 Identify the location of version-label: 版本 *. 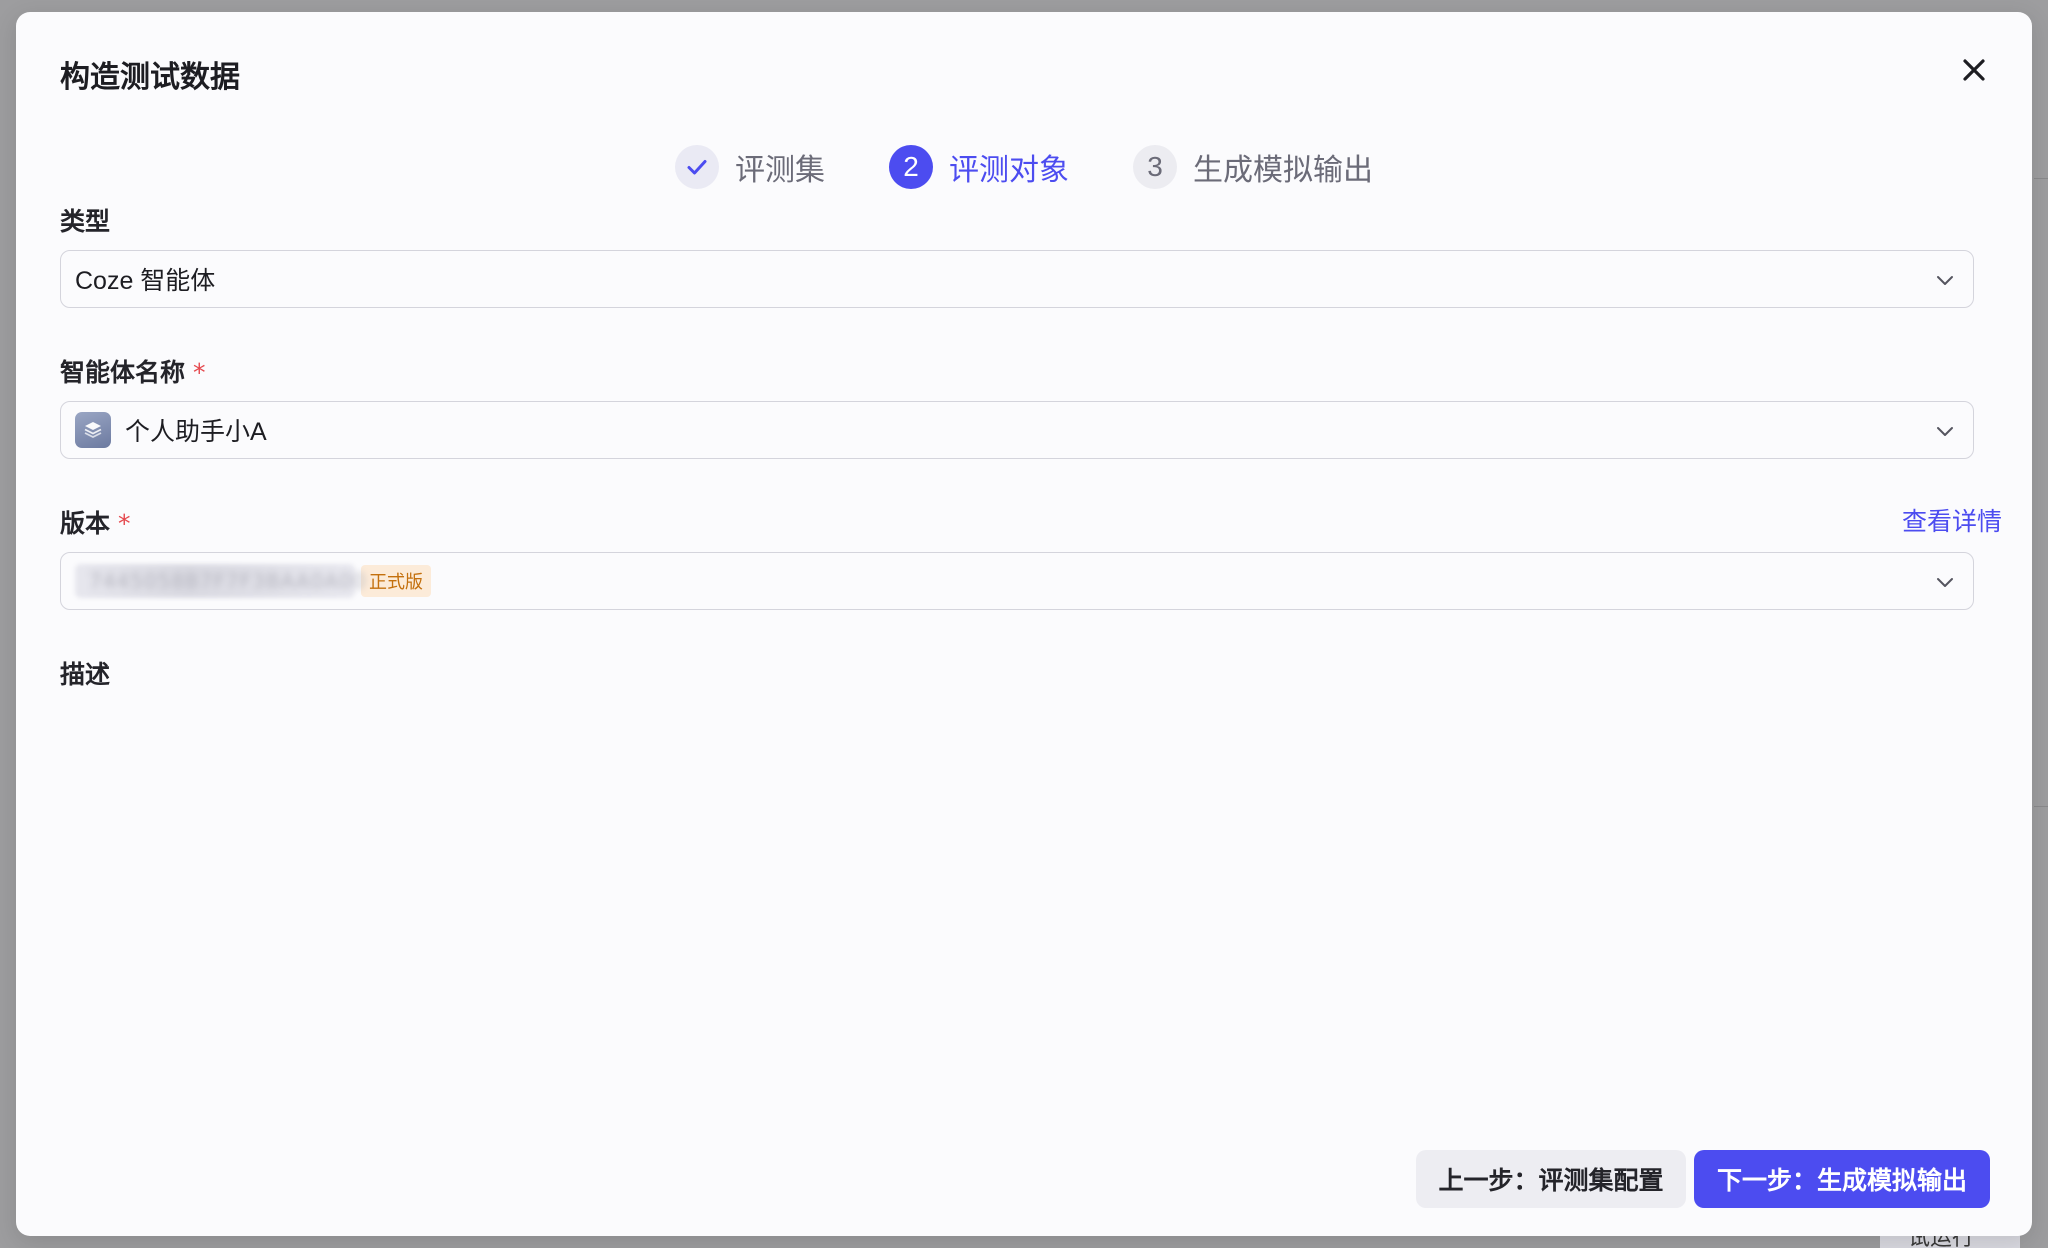
(95, 522).